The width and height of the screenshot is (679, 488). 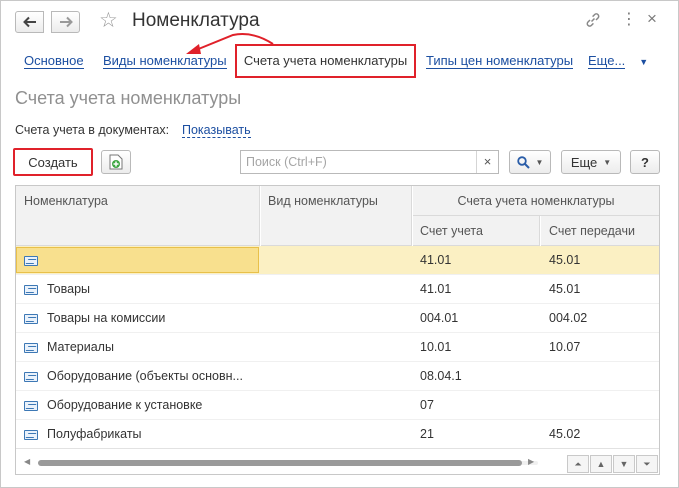 I want to click on table-row: Оборудование (объекты основн... 08.04.1, so click(x=337, y=376).